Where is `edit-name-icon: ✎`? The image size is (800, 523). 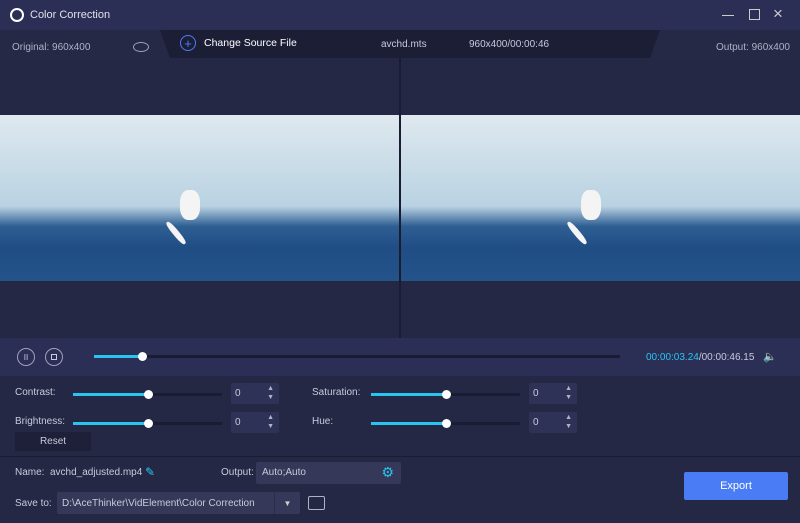 edit-name-icon: ✎ is located at coordinates (150, 472).